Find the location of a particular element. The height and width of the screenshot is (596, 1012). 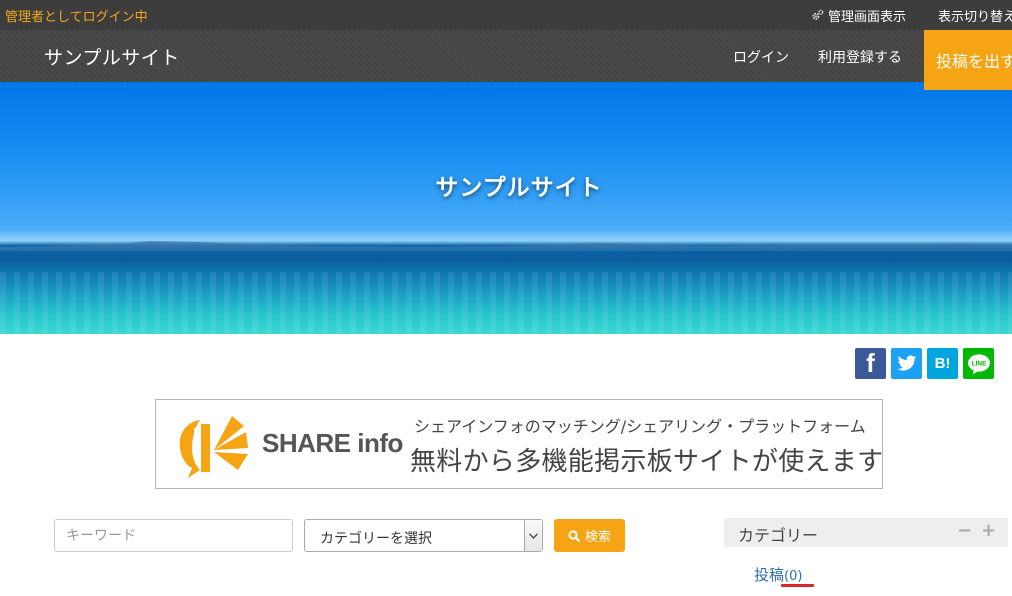

category-select: カテゴリーを選択 is located at coordinates (423, 535).